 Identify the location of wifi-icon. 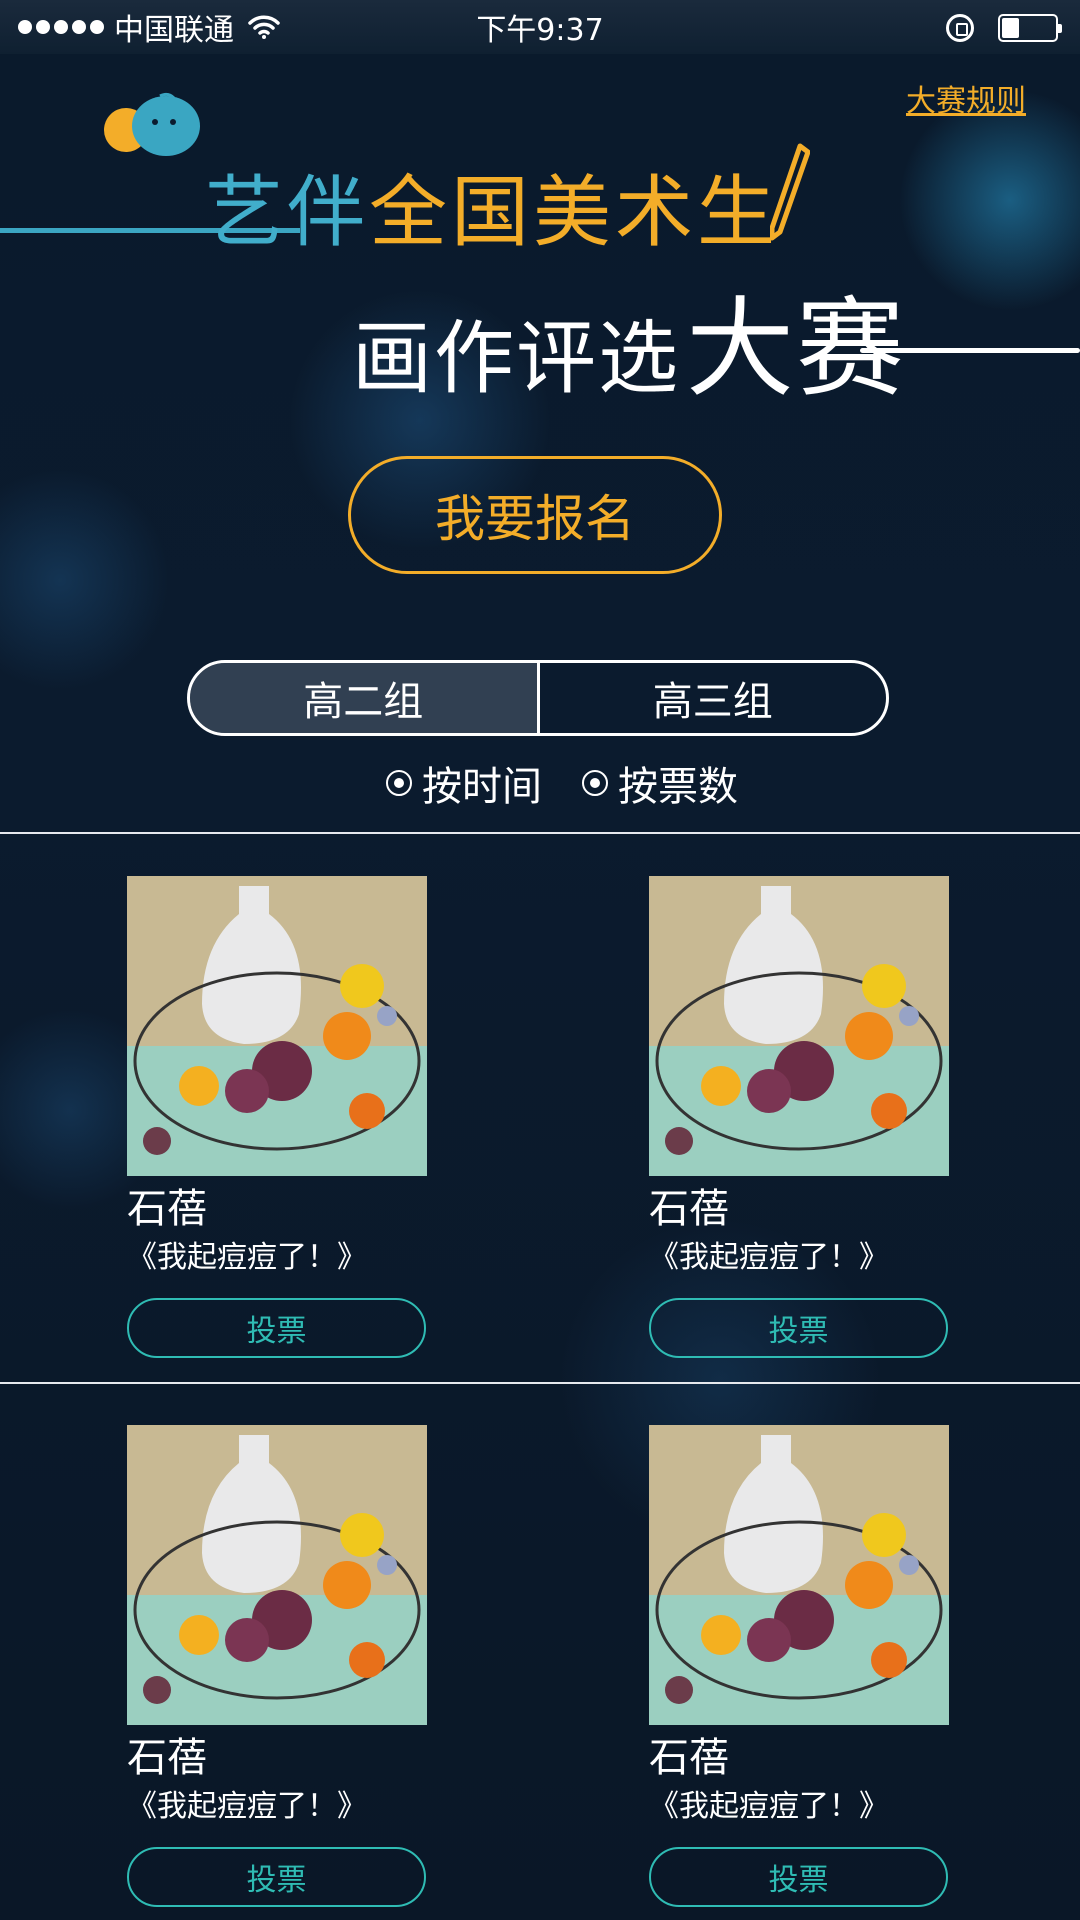
(264, 27).